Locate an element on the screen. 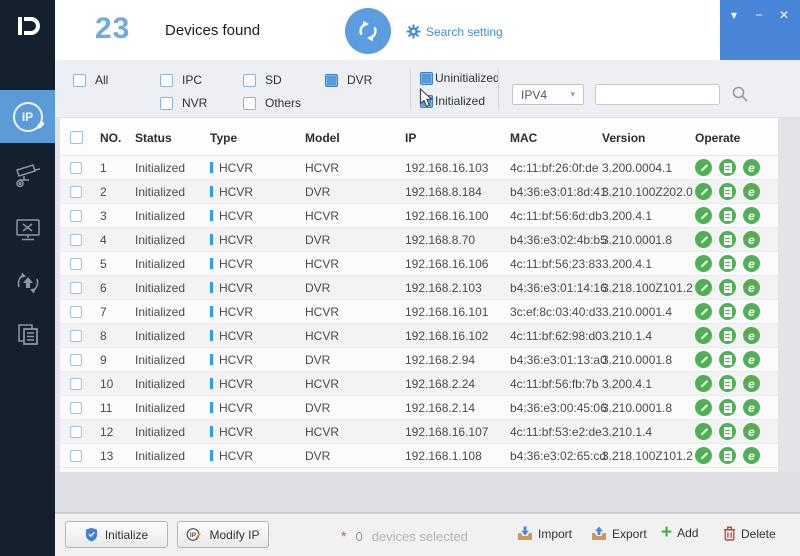 The width and height of the screenshot is (800, 556). filter-checkbox-others: Others is located at coordinates (272, 103).